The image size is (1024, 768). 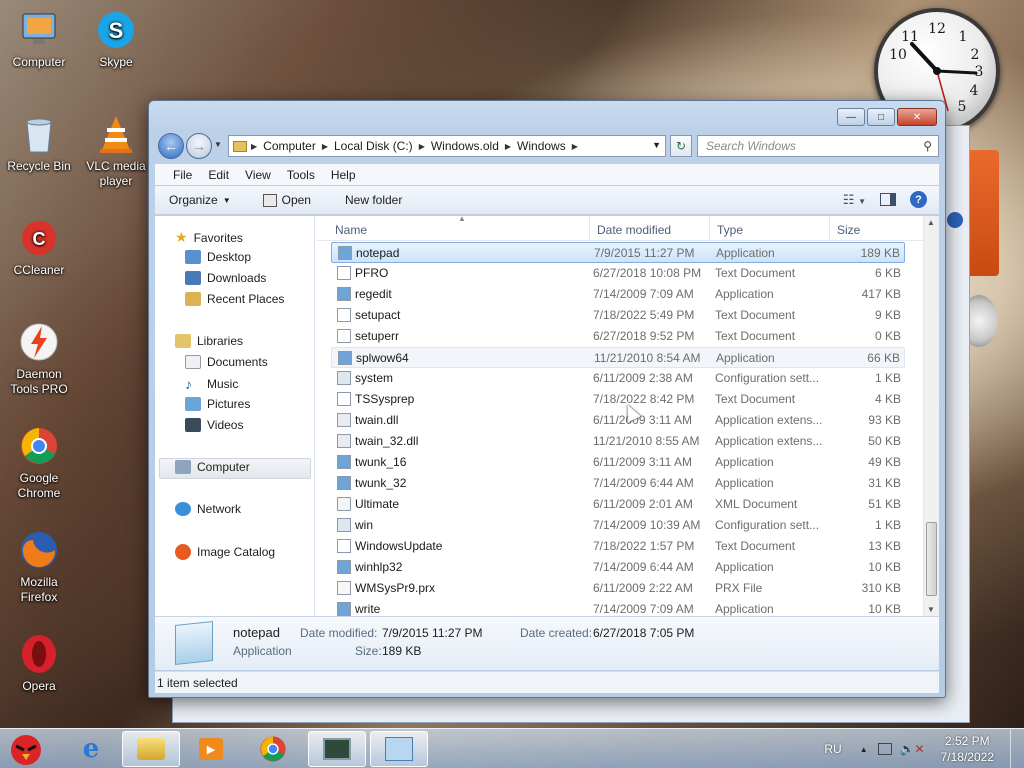 I want to click on search-icon: ⚲, so click(x=927, y=146).